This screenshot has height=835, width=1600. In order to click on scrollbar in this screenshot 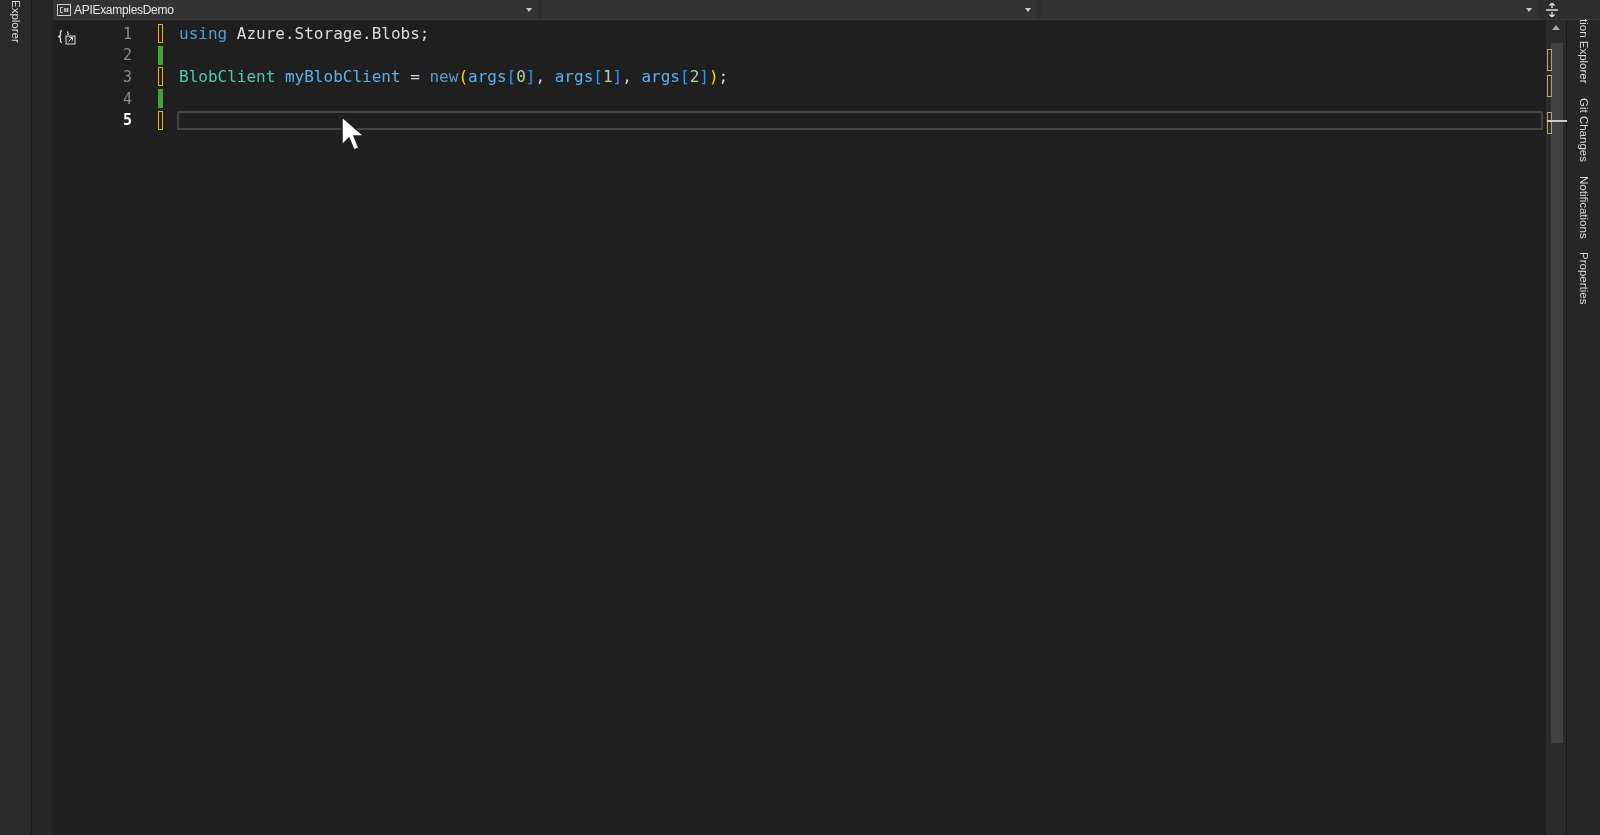, I will do `click(1556, 427)`.